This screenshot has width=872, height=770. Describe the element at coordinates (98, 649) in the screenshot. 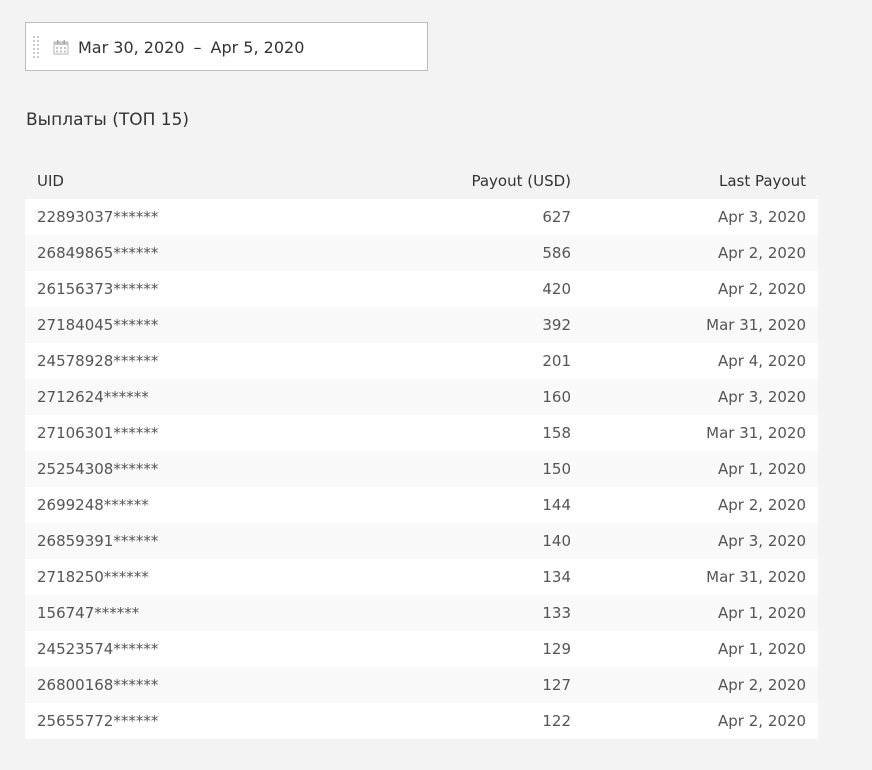

I see `uid-cell: 24523574******` at that location.